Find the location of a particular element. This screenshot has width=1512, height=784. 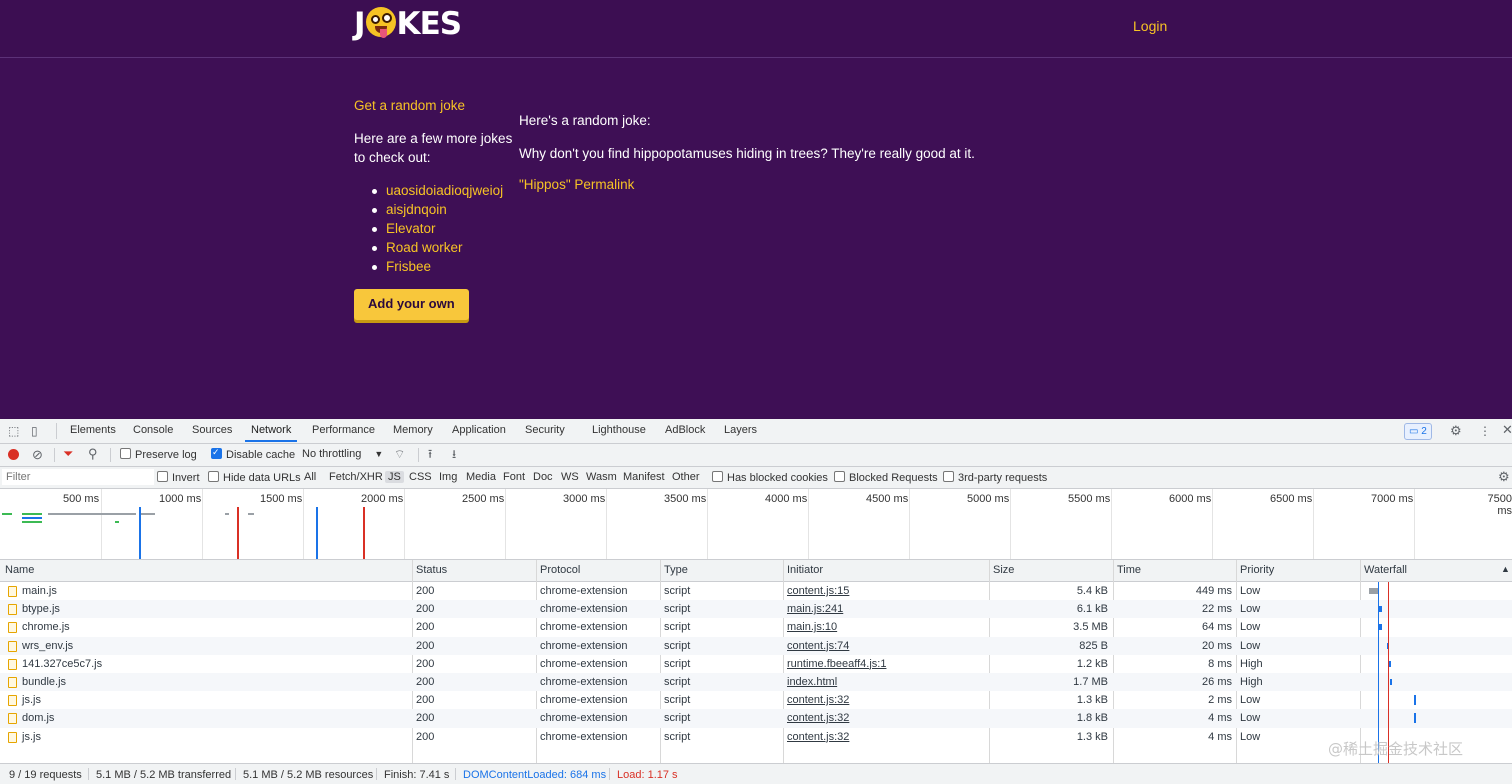

close-icon: ✕ is located at coordinates (1507, 430).